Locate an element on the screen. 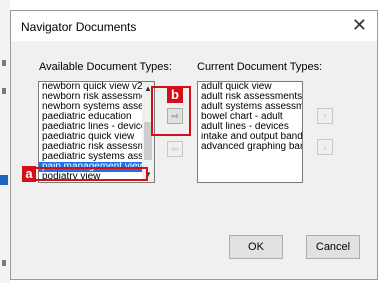 Image resolution: width=381 pixels, height=283 pixels. available-list-item: paediatric risk assessm is located at coordinates (96, 147).